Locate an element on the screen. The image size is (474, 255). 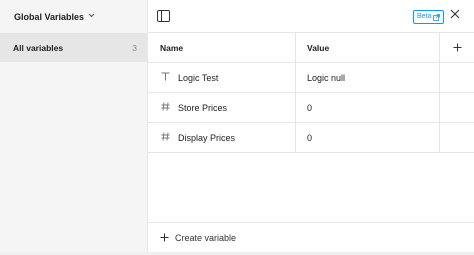
toggle-sidebar-icon is located at coordinates (163, 16).